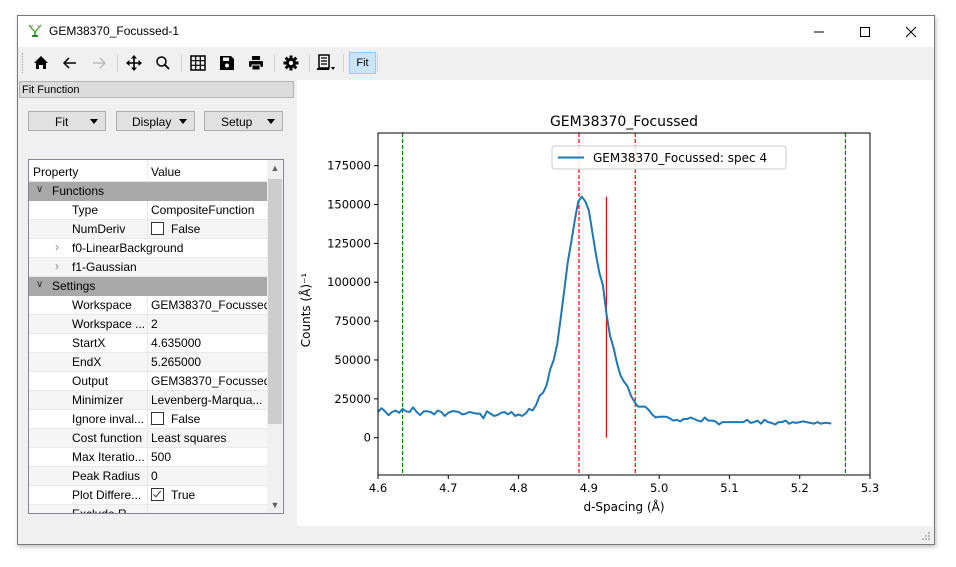  What do you see at coordinates (155, 121) in the screenshot?
I see `display-dropdown-button: Display` at bounding box center [155, 121].